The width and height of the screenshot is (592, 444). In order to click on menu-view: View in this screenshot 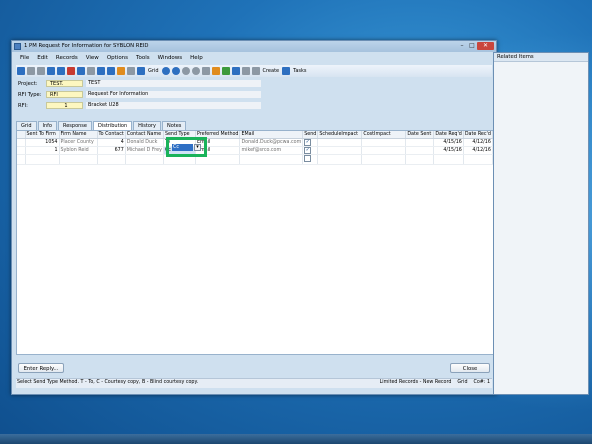, I will do `click(92, 58)`.